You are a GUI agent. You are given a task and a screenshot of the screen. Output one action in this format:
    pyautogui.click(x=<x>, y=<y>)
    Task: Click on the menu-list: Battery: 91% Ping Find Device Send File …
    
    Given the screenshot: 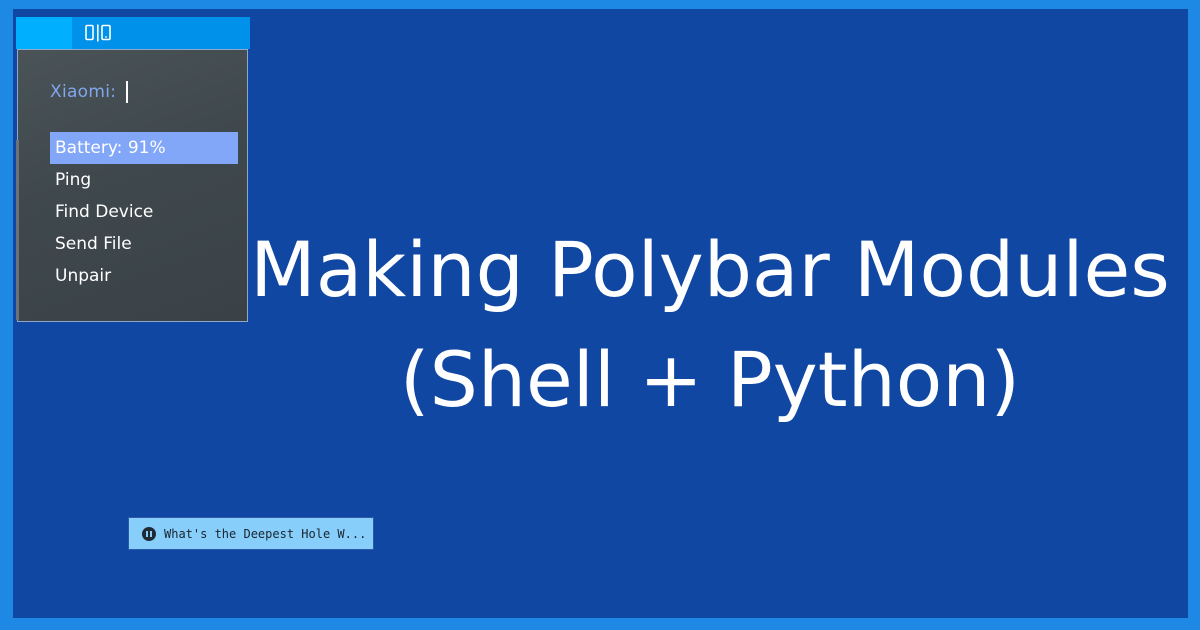 What is the action you would take?
    pyautogui.click(x=144, y=212)
    